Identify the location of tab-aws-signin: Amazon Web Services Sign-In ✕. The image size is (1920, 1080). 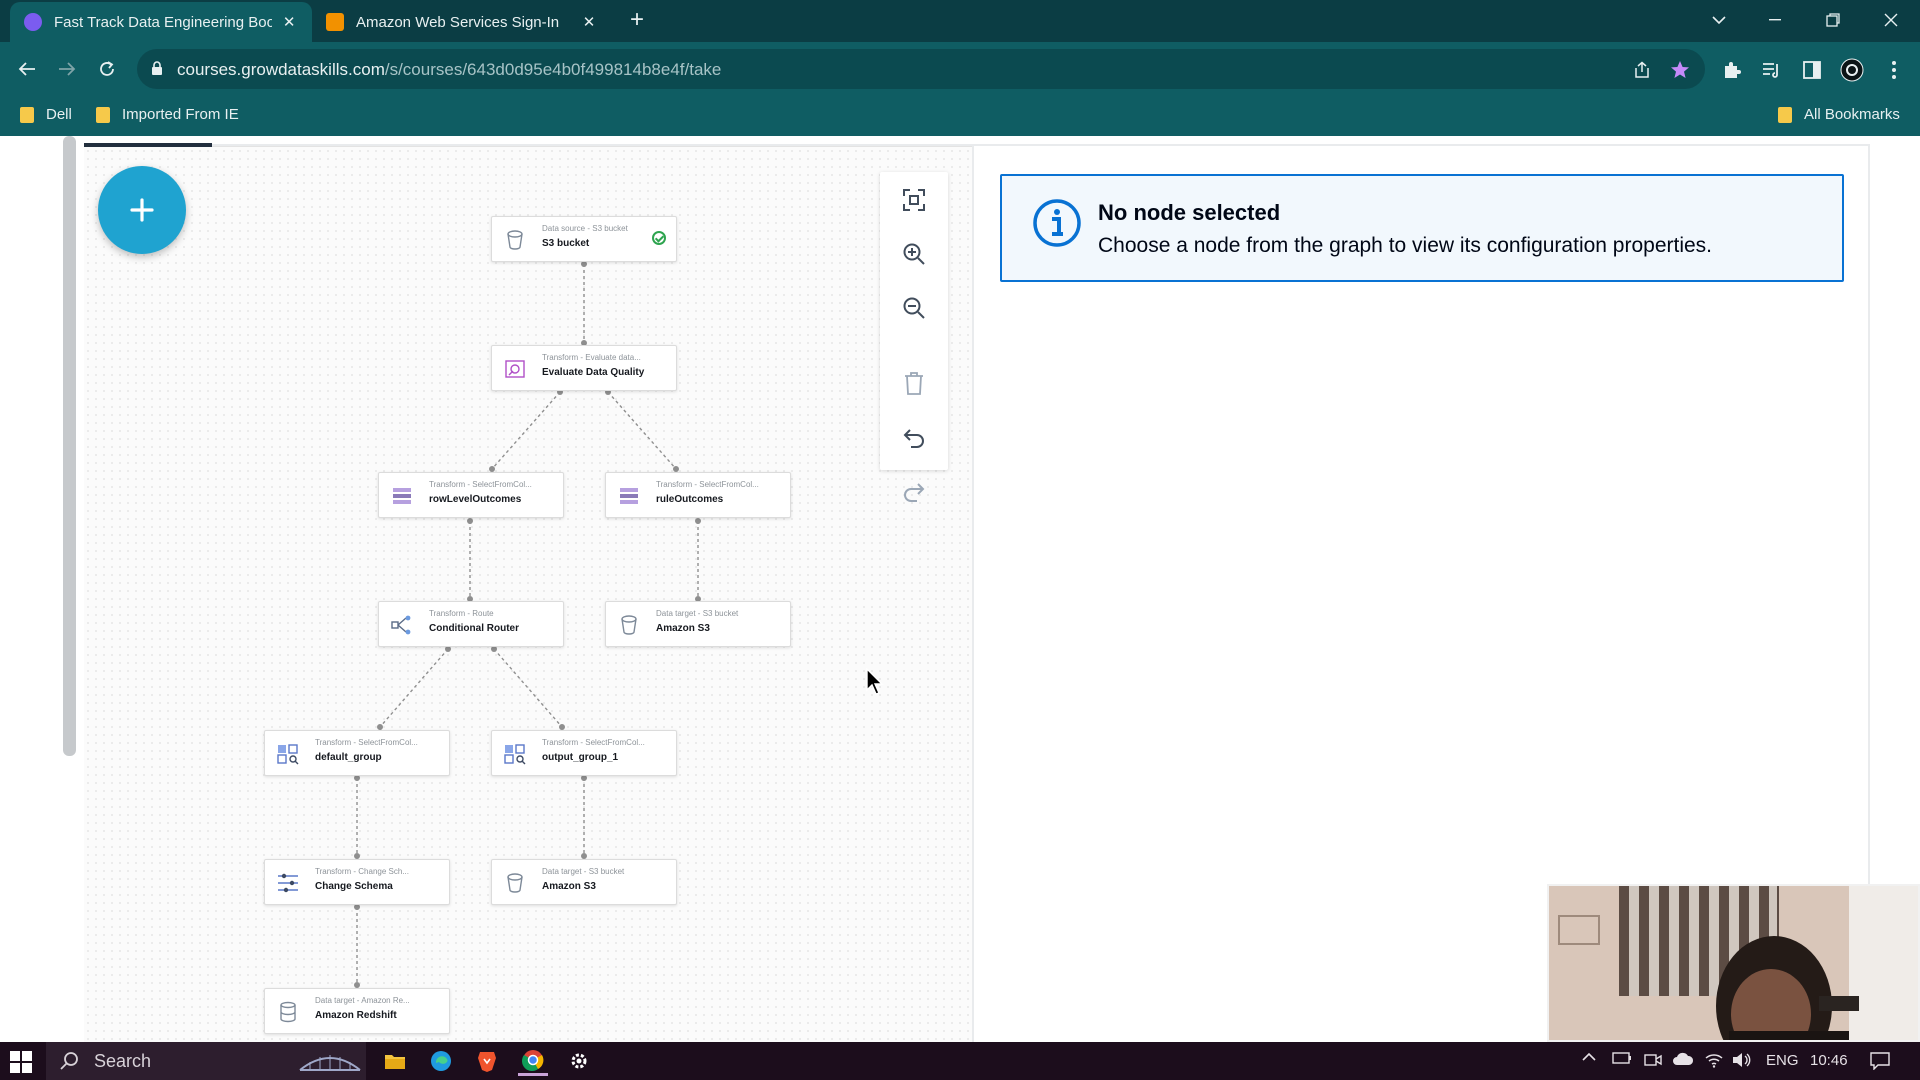
(462, 22).